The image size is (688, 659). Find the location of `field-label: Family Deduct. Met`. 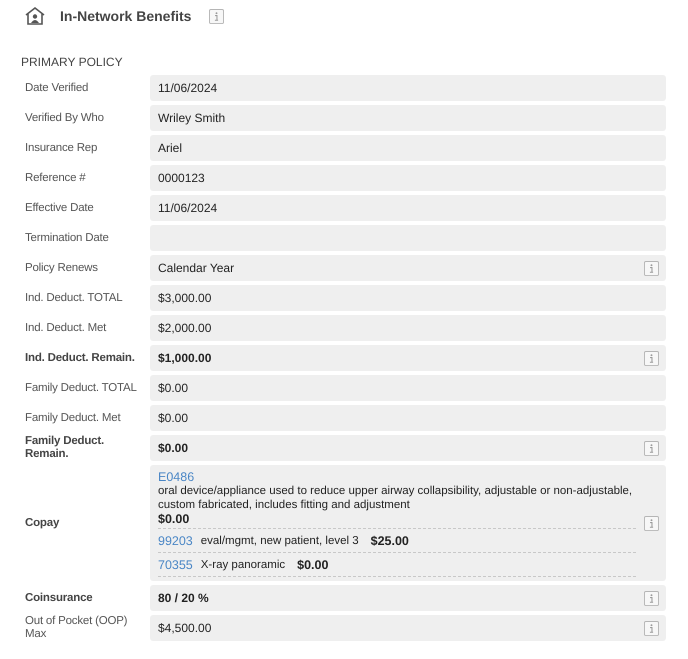

field-label: Family Deduct. Met is located at coordinates (73, 418).